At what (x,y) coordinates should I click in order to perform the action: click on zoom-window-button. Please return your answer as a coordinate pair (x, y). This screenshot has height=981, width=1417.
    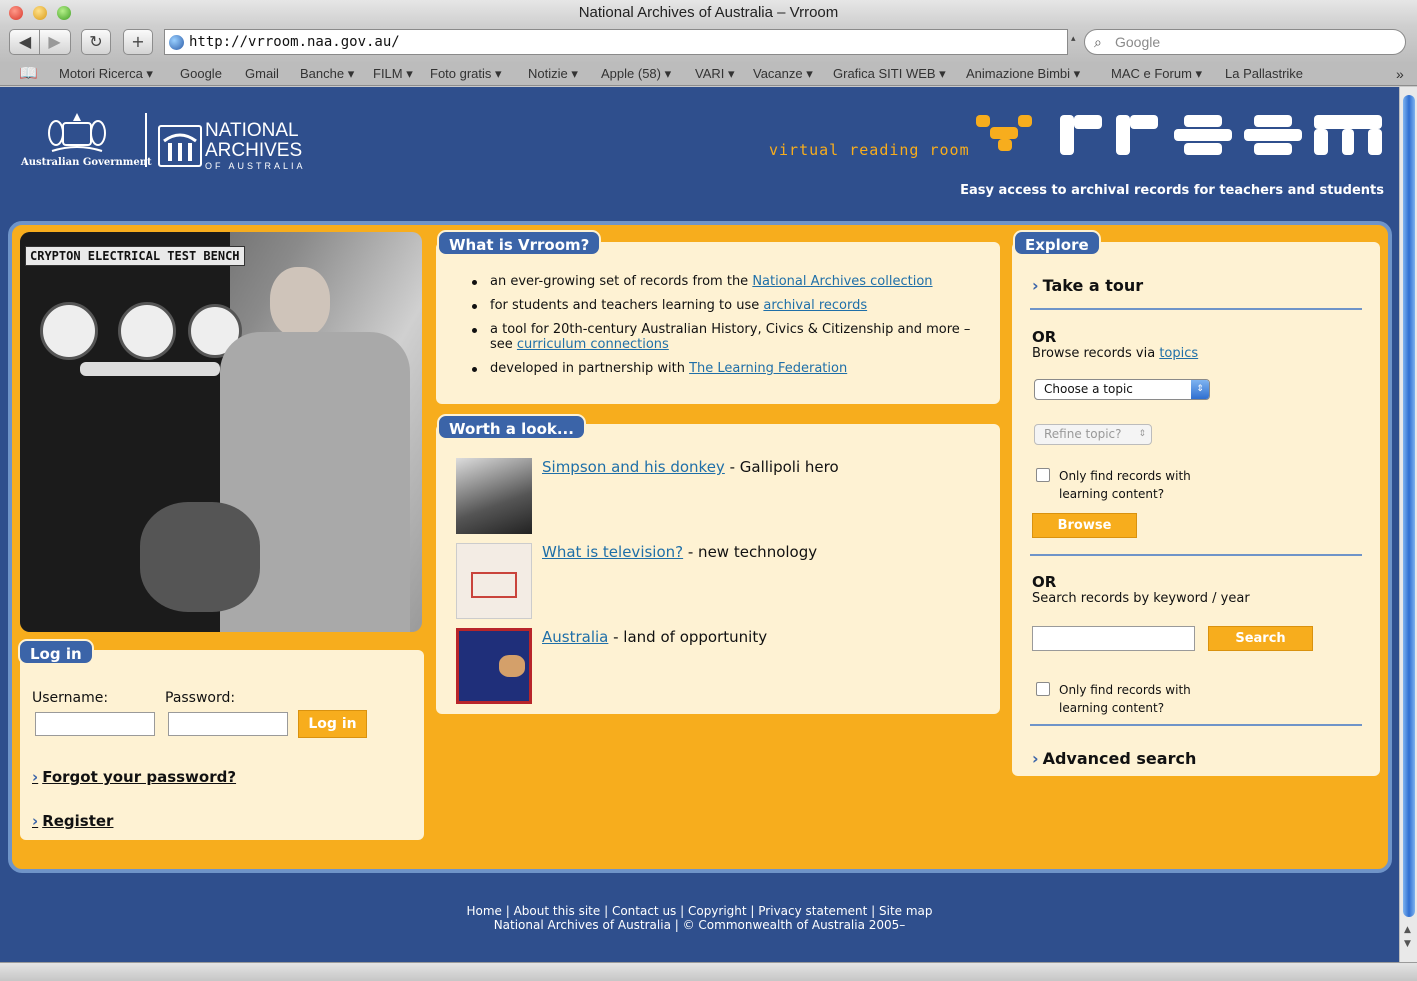
    Looking at the image, I should click on (64, 13).